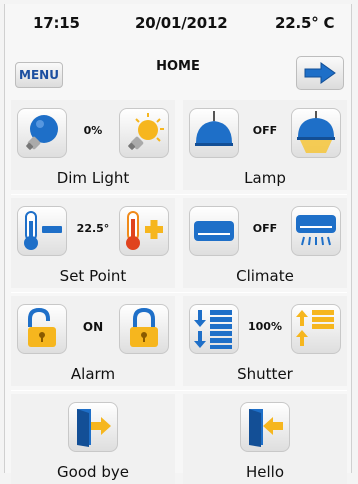 The height and width of the screenshot is (484, 358). Describe the element at coordinates (93, 145) in the screenshot. I see `tile-dim-light: 0% Dim Light` at that location.